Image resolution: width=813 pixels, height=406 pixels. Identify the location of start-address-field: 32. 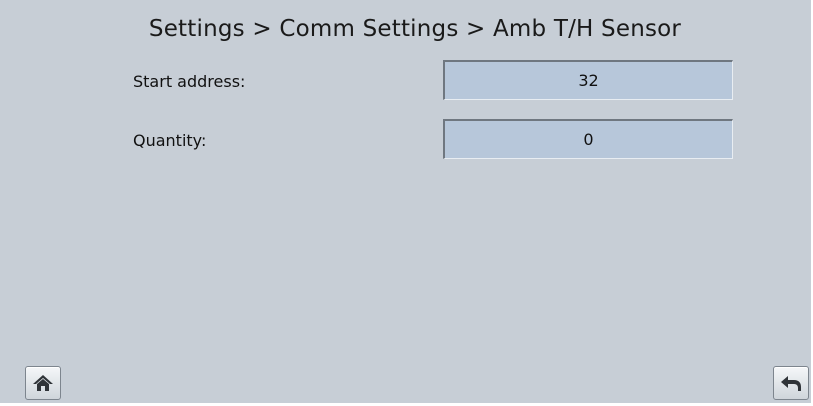
(588, 80).